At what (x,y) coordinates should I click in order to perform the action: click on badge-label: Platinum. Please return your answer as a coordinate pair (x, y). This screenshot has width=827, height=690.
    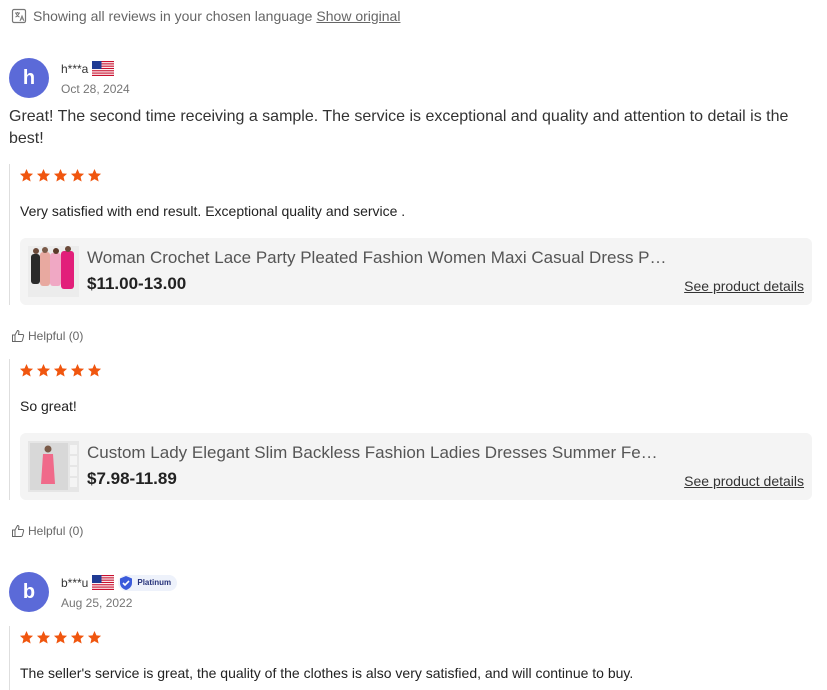
    Looking at the image, I should click on (154, 582).